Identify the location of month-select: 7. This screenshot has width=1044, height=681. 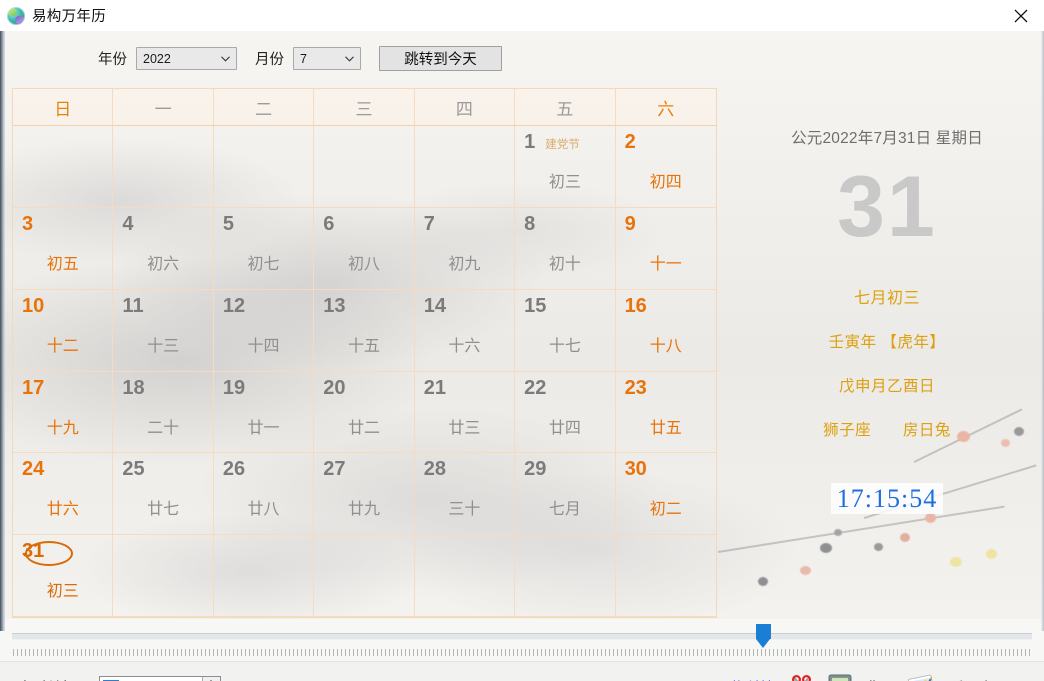
(327, 58).